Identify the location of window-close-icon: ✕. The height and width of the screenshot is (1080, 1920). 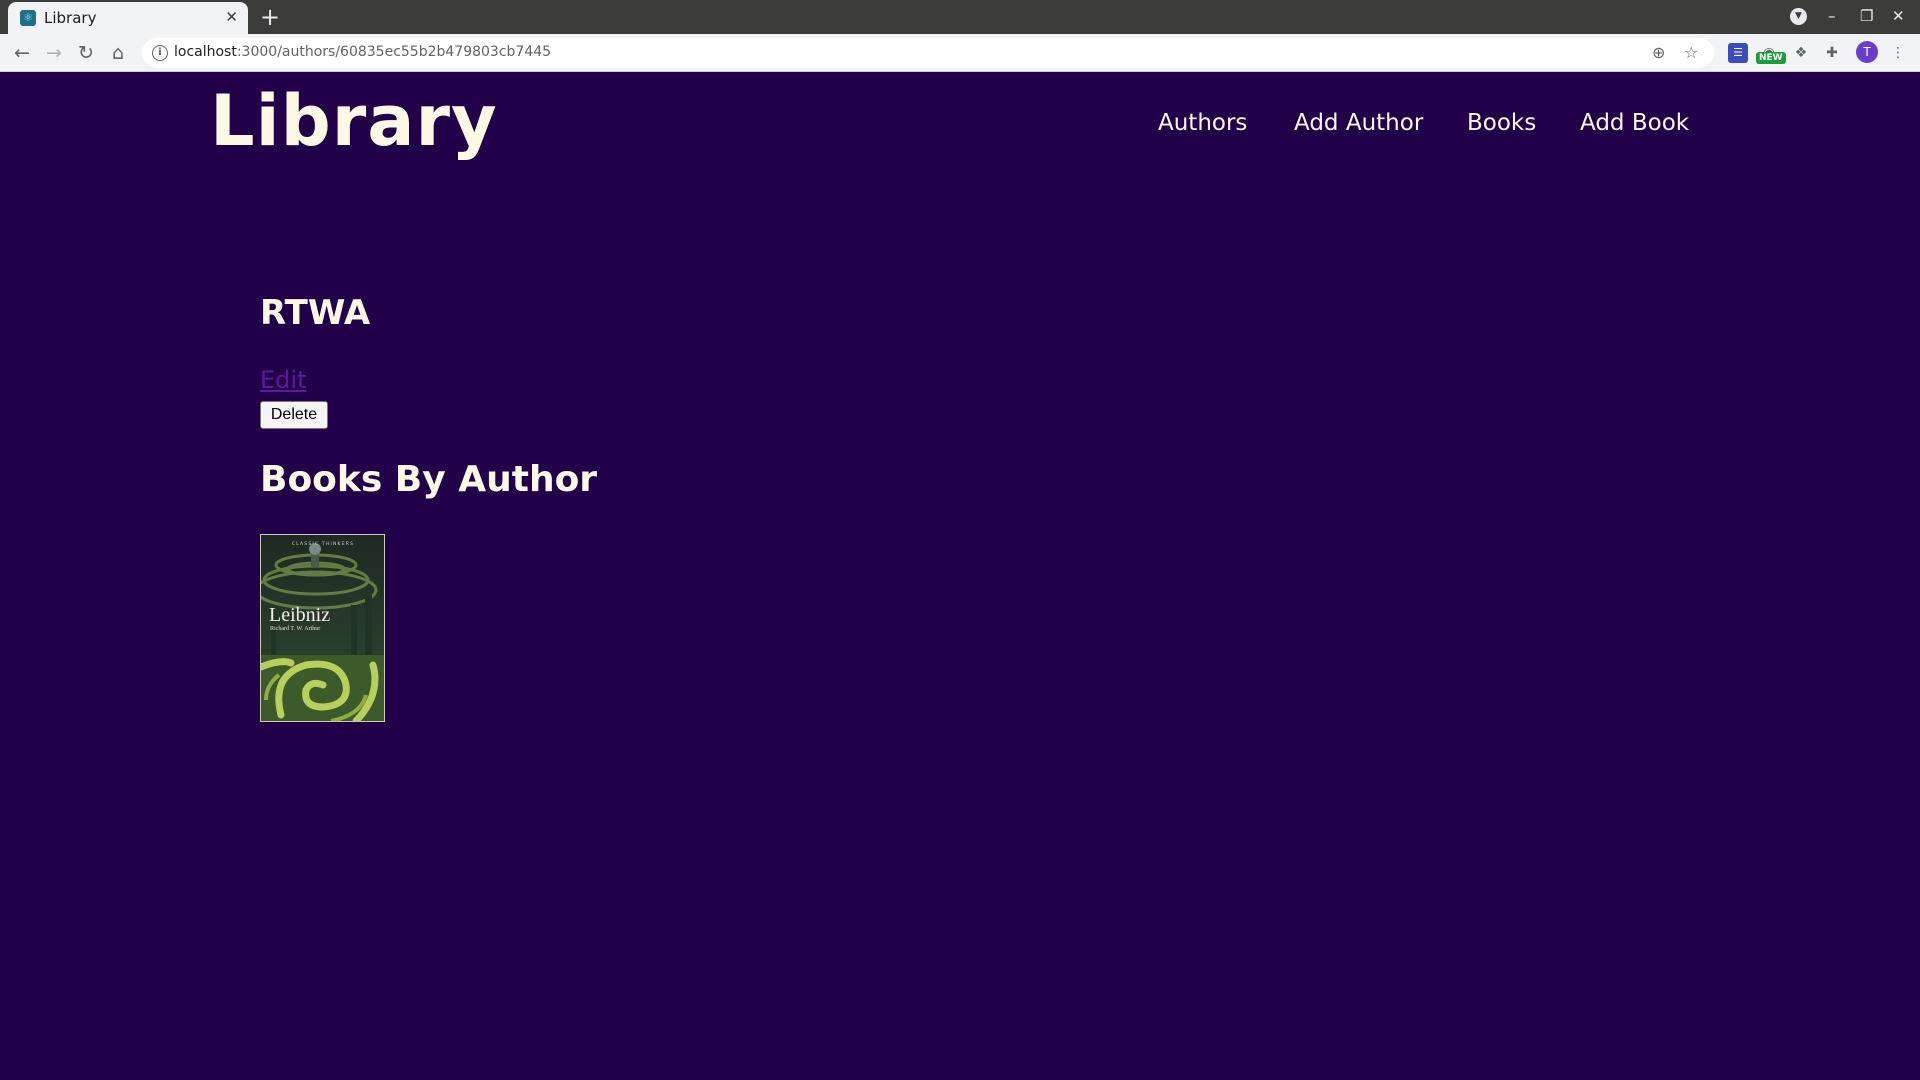
(1898, 16).